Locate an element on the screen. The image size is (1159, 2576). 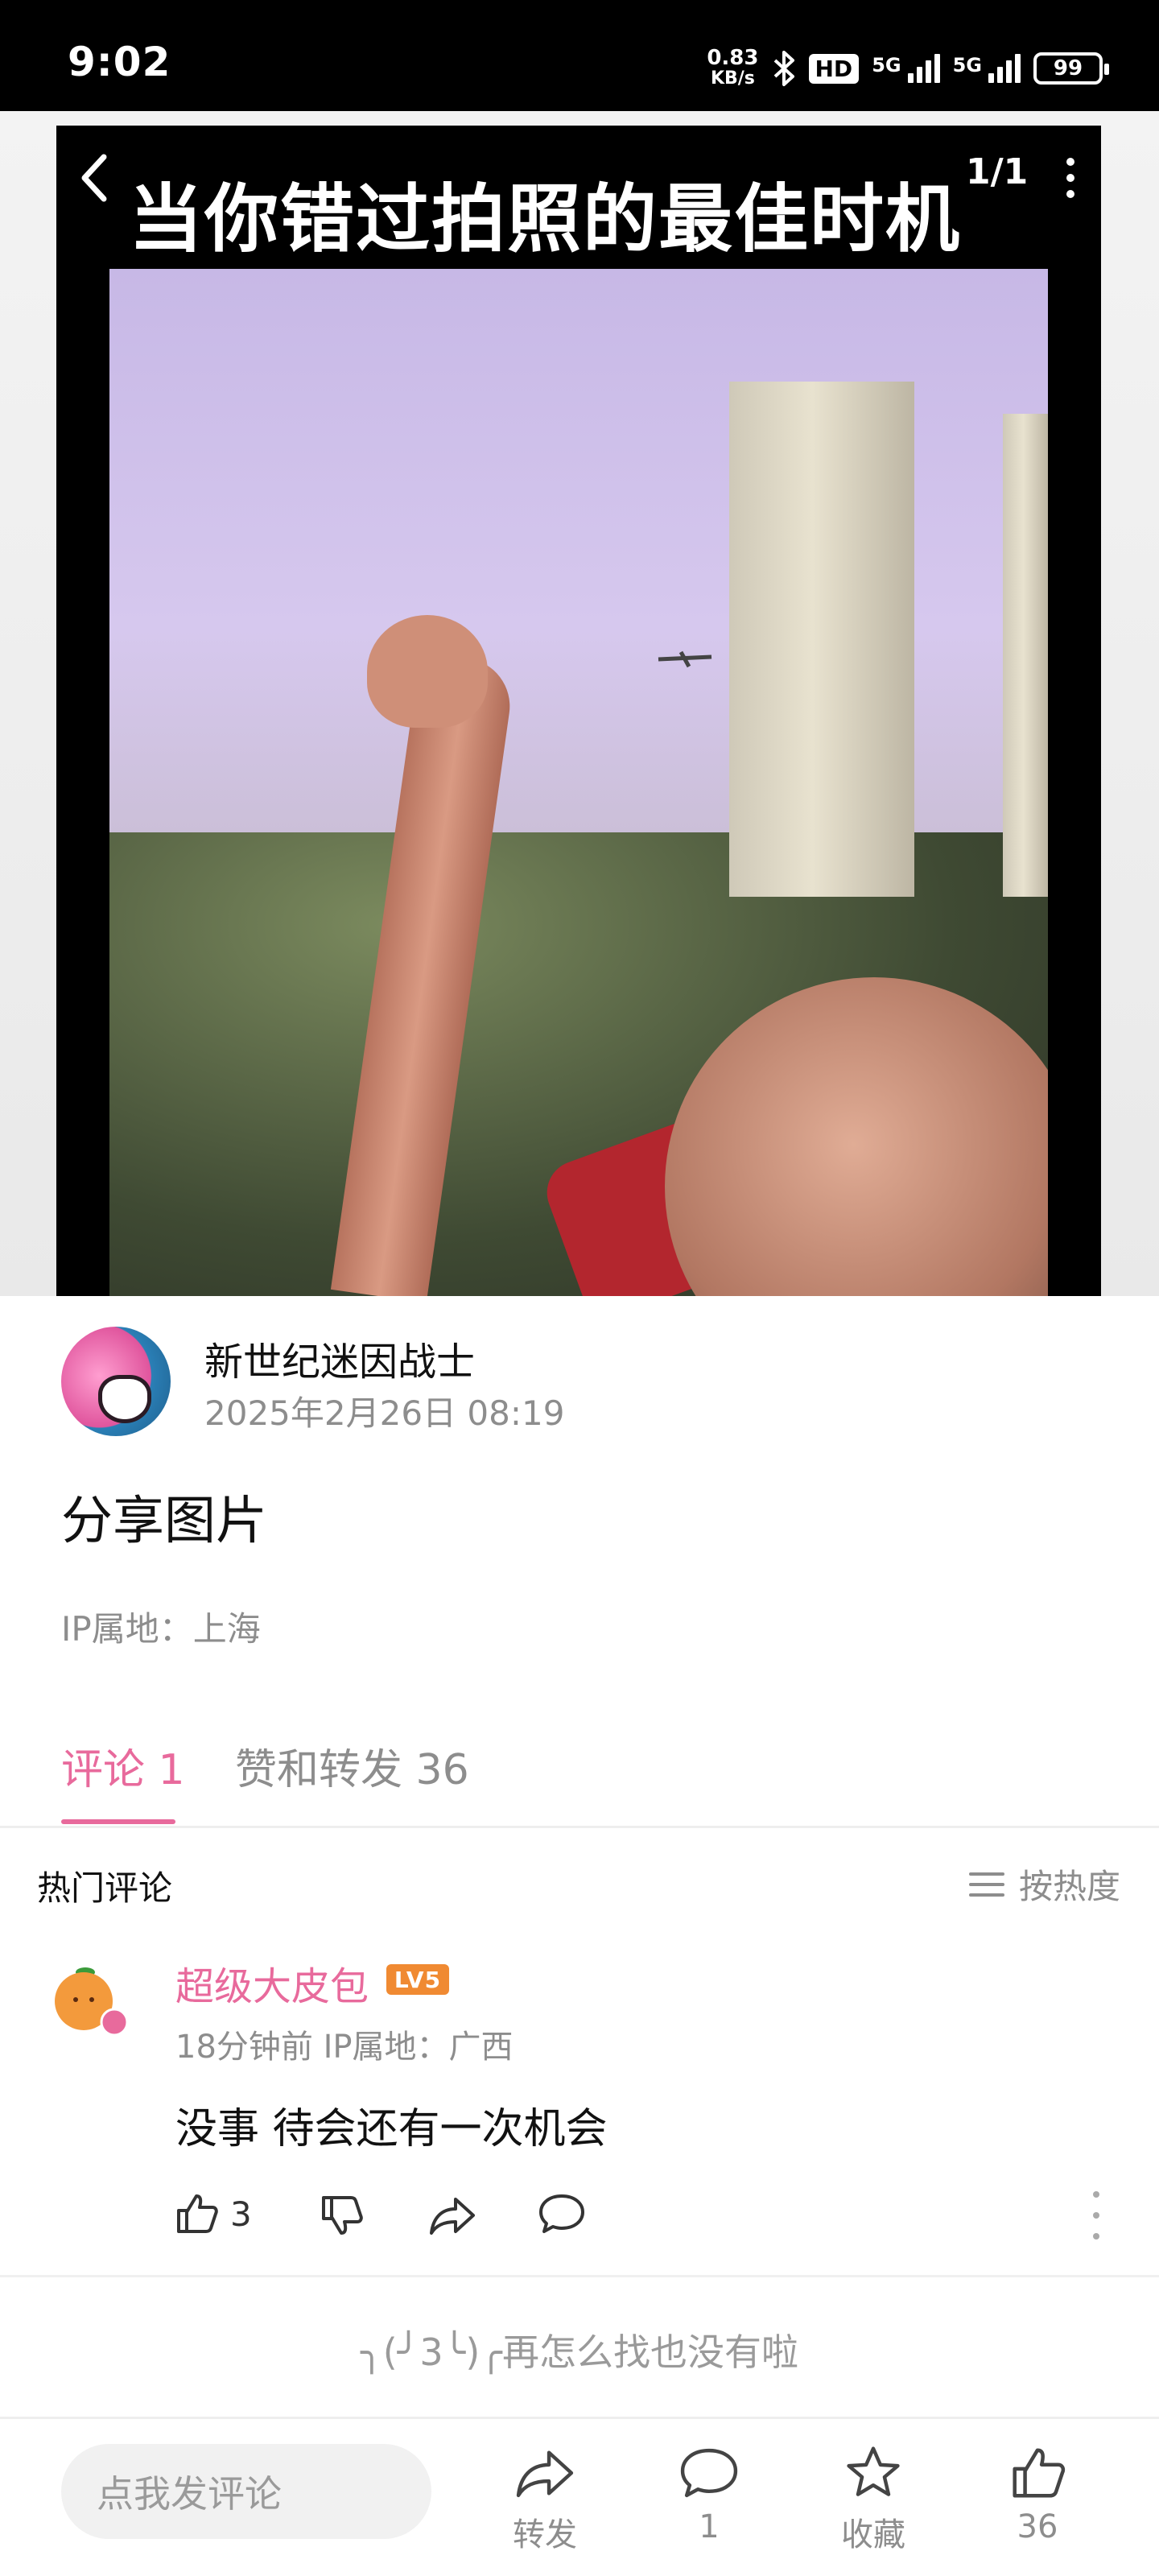
airplane-icon is located at coordinates (685, 659).